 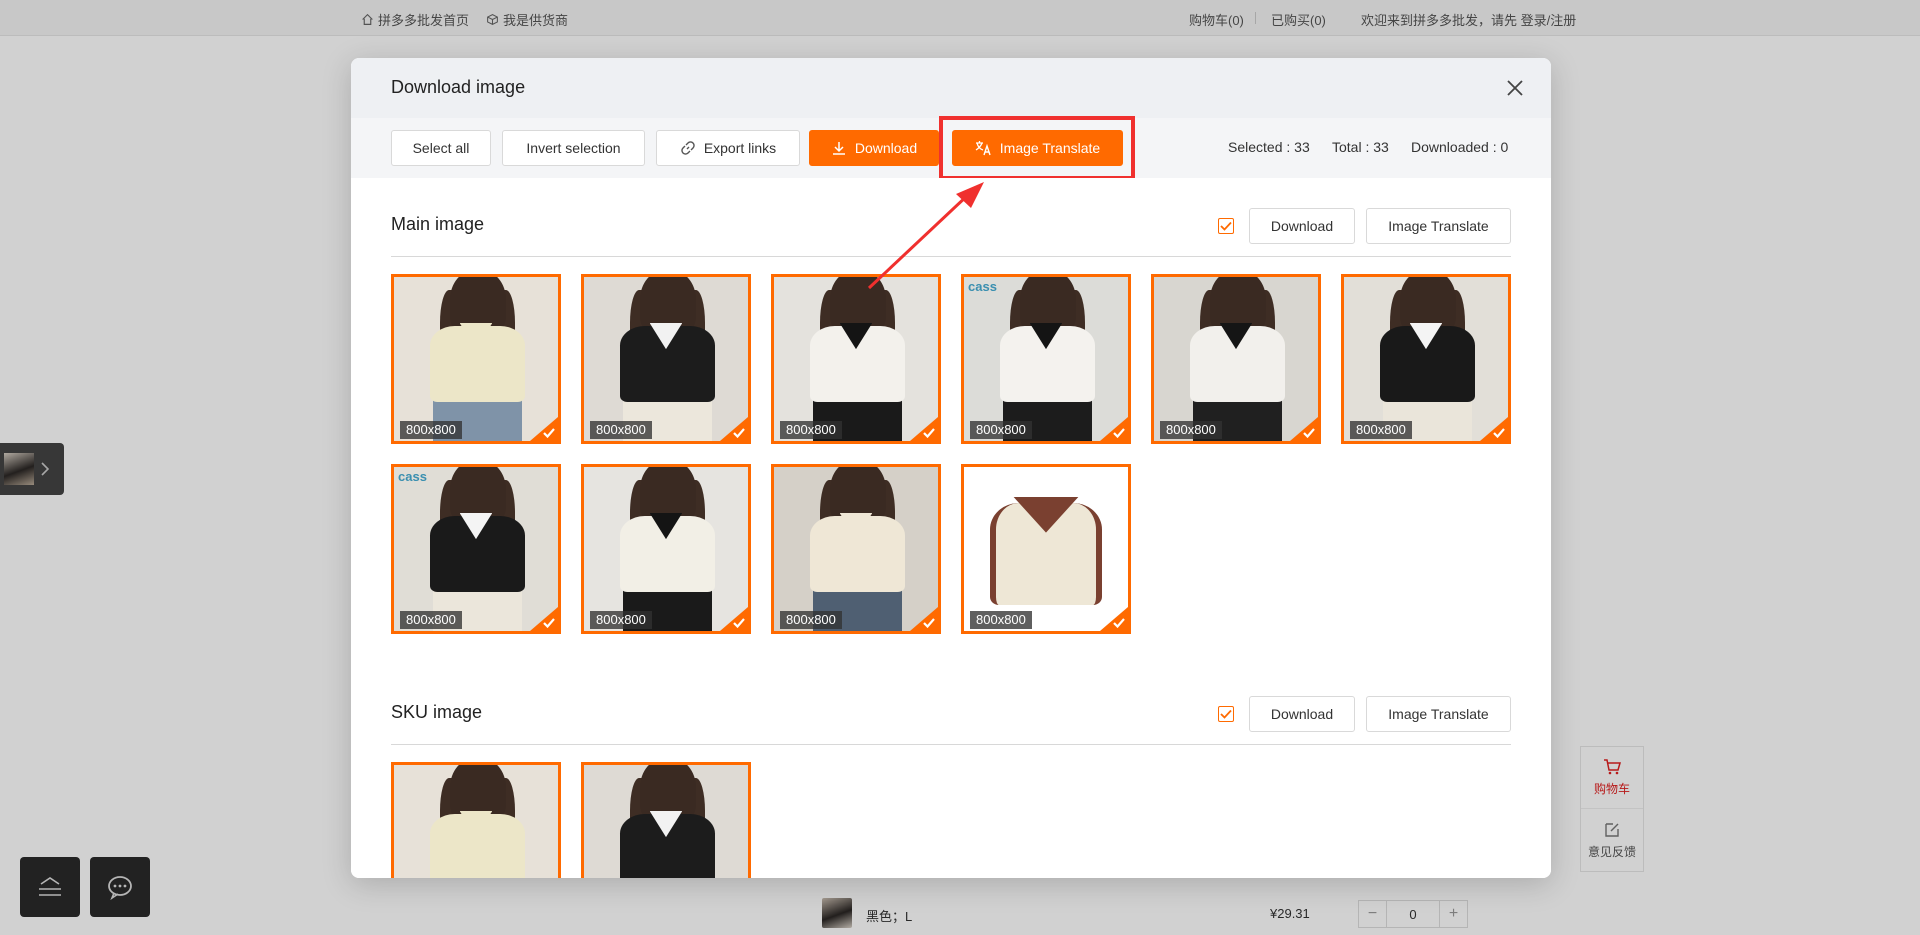 I want to click on download-icon, so click(x=838, y=148).